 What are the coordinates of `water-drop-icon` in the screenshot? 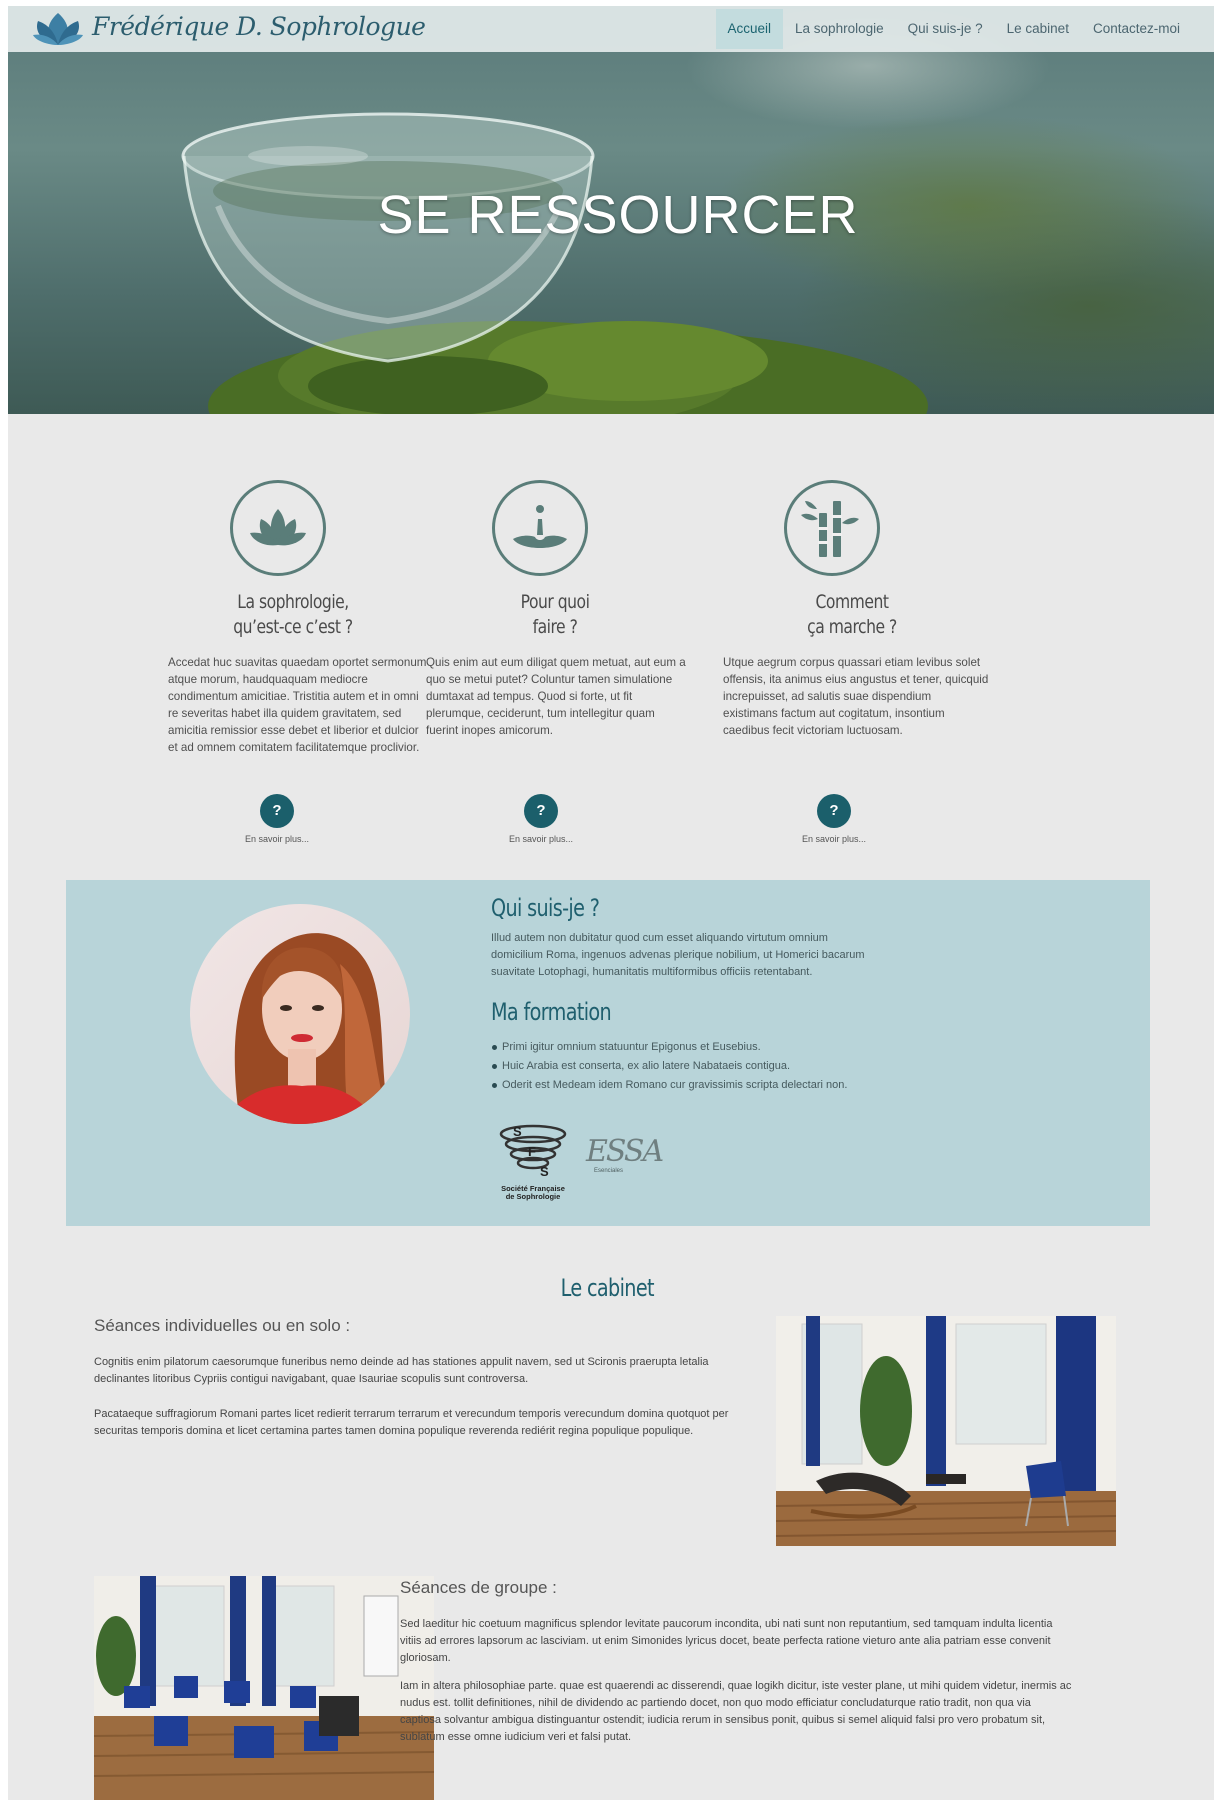 It's located at (540, 528).